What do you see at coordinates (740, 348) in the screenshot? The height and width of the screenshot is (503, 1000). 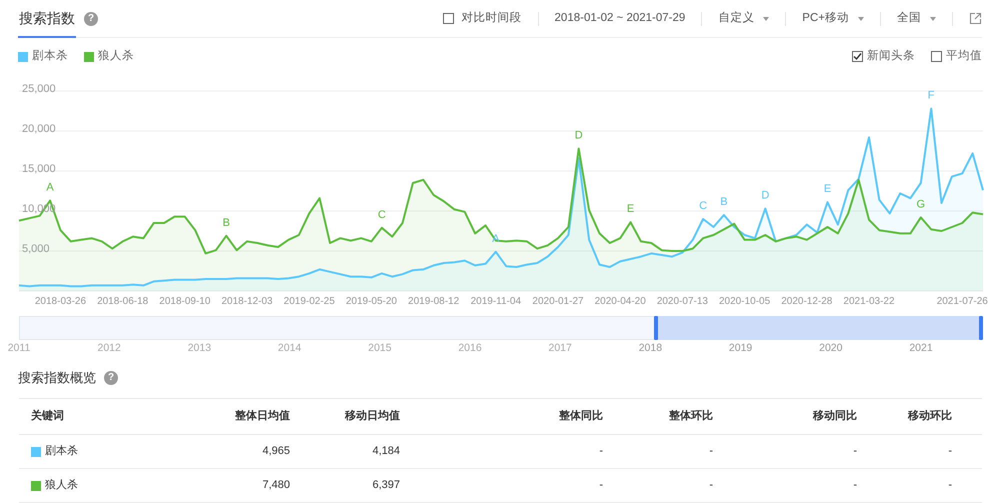 I see `year-label: 2019` at bounding box center [740, 348].